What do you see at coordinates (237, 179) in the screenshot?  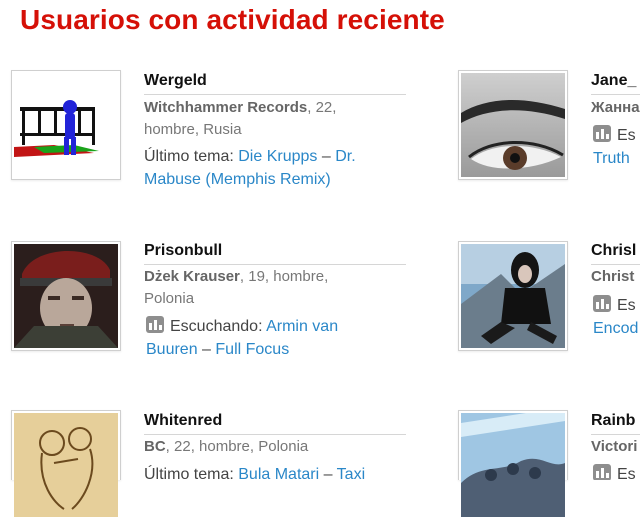 I see `track-link: Mabuse (Memphis Remix)` at bounding box center [237, 179].